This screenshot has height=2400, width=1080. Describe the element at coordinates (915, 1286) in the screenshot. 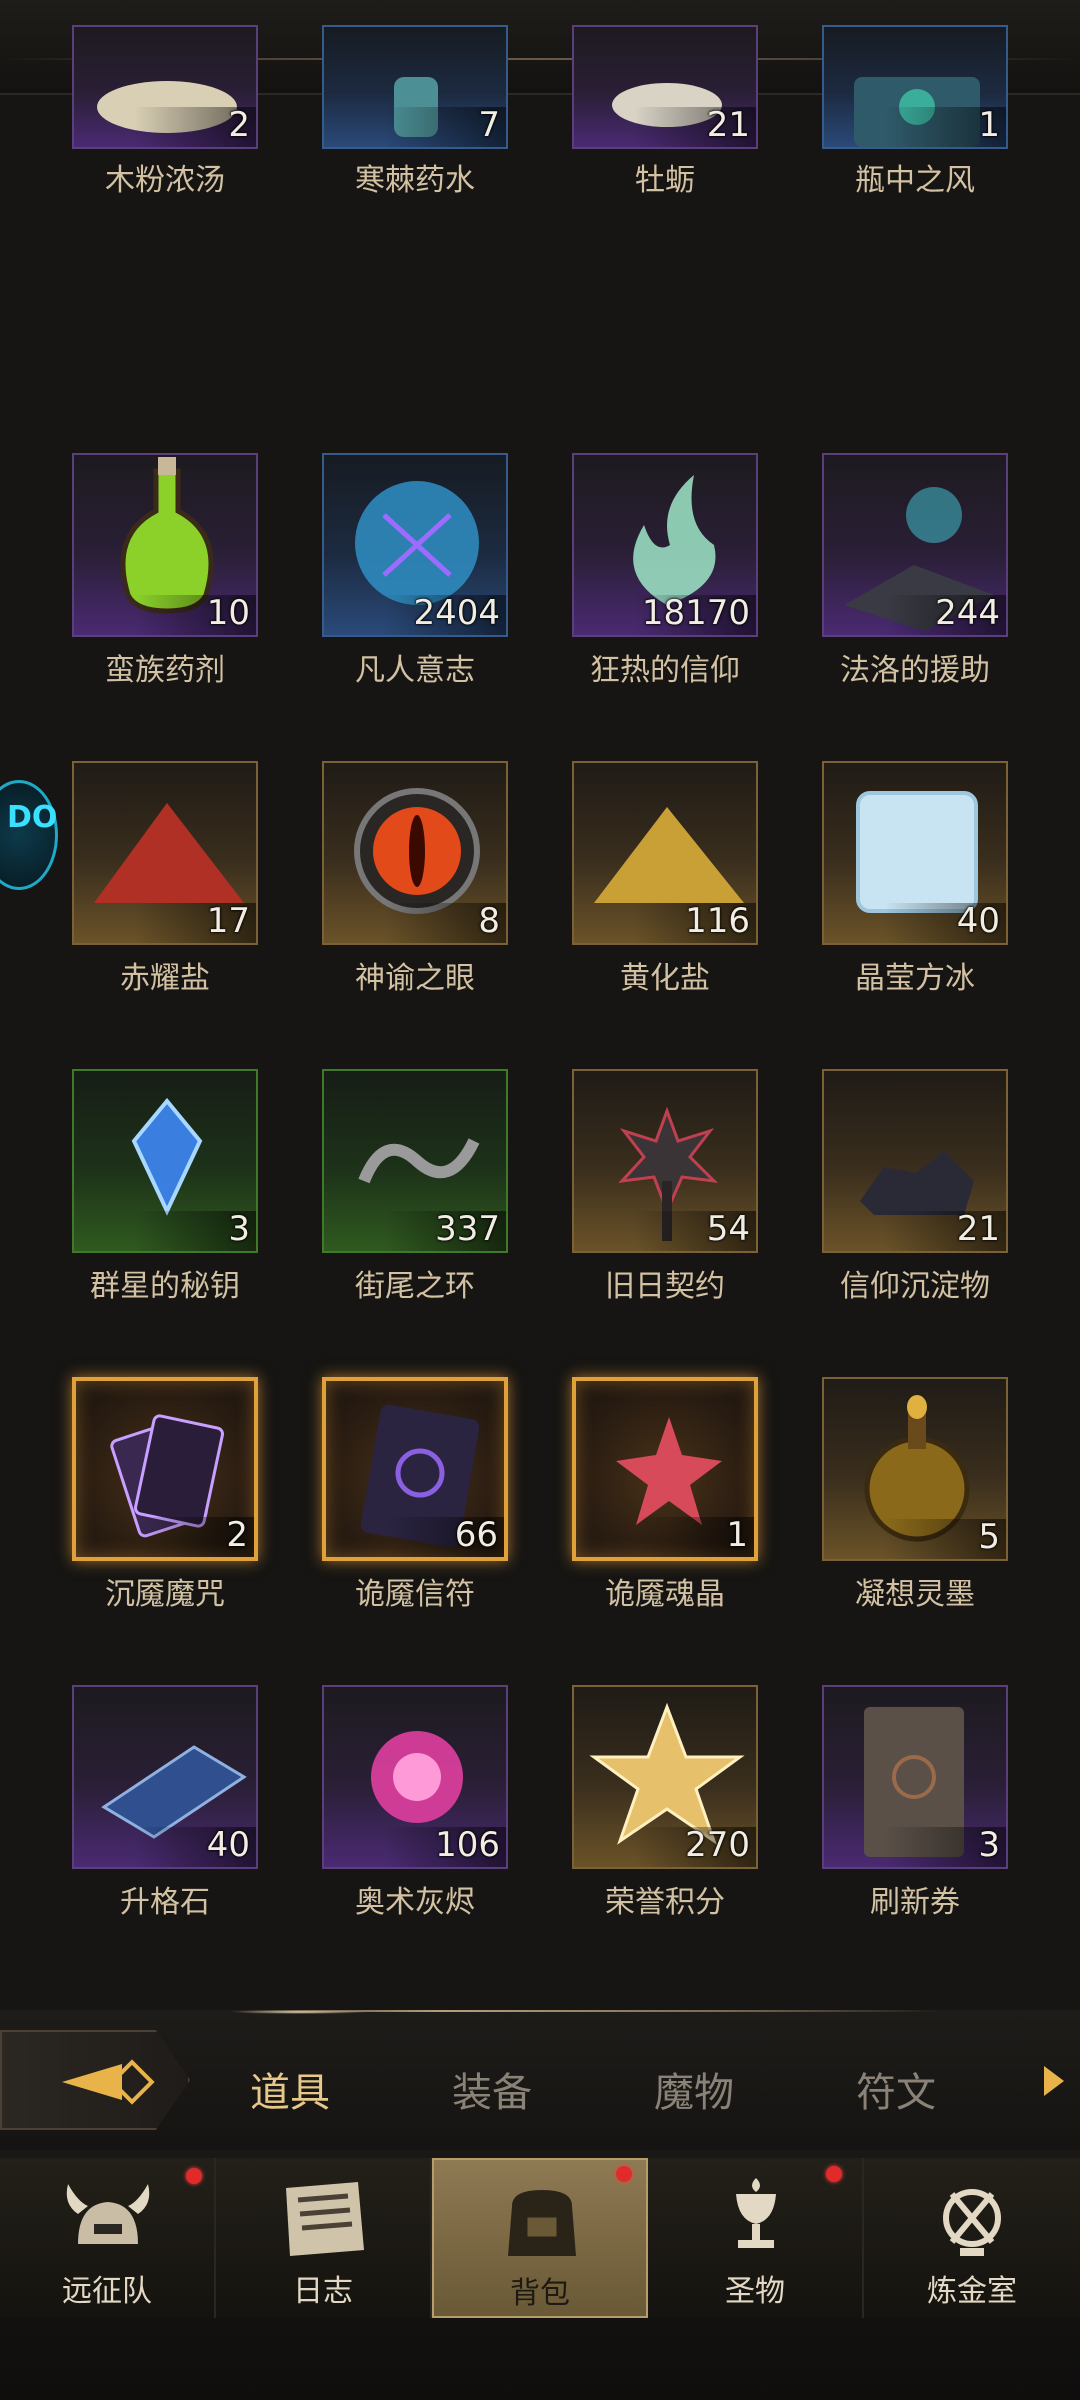

I see `item-name: 信仰沉淀物` at that location.